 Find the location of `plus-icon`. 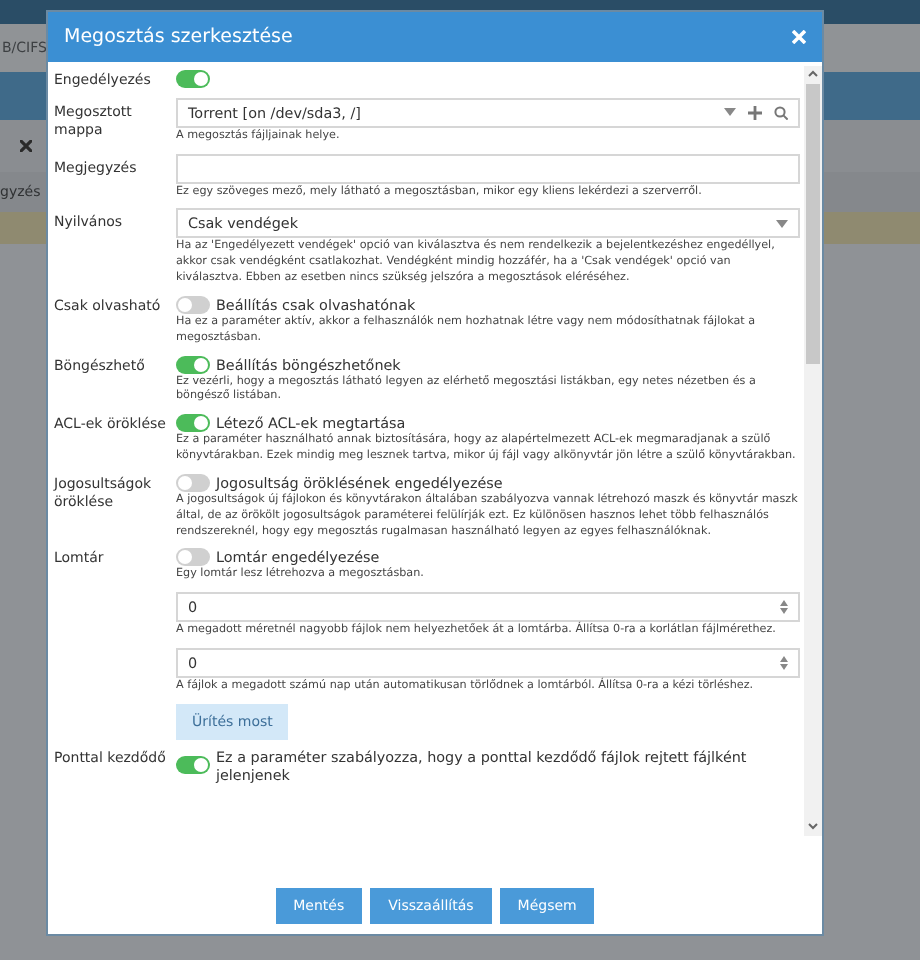

plus-icon is located at coordinates (755, 112).